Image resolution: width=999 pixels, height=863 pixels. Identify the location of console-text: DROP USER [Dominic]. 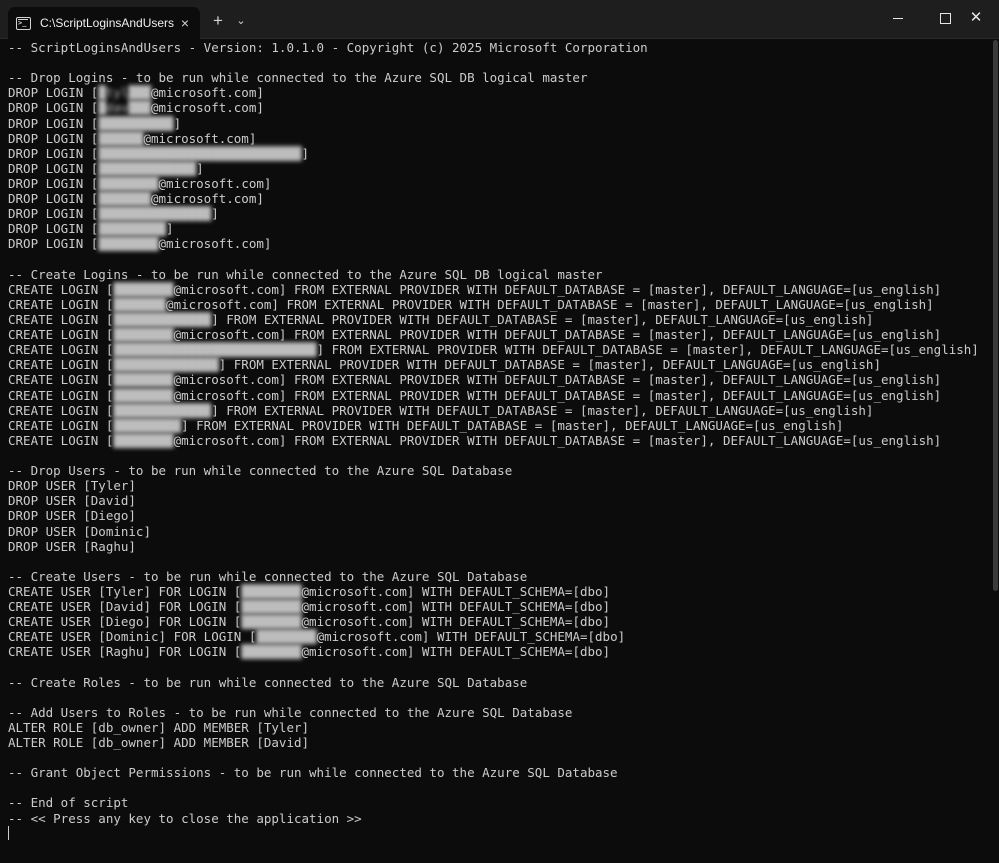
(79, 531).